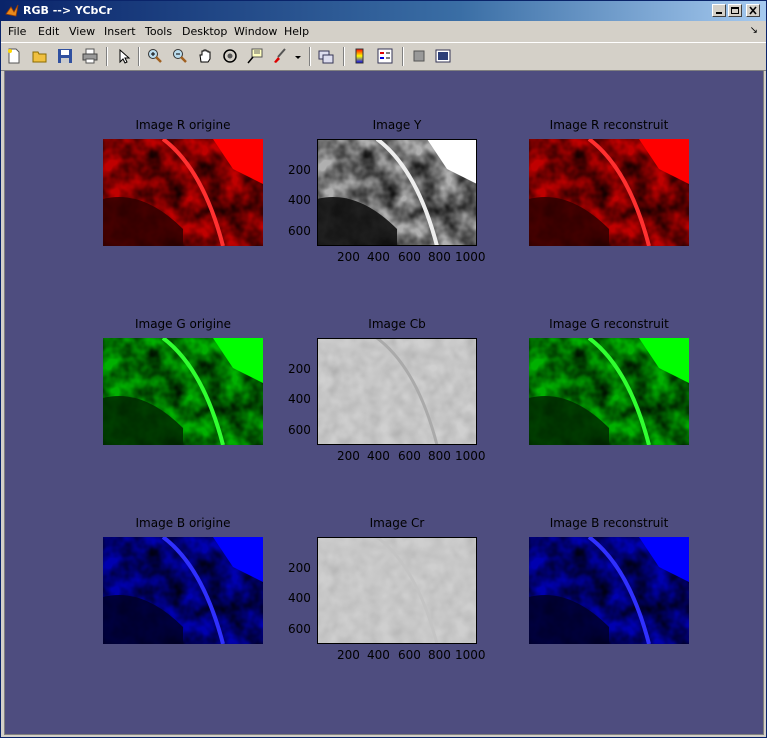 This screenshot has width=767, height=738. Describe the element at coordinates (397, 192) in the screenshot. I see `image-y` at that location.